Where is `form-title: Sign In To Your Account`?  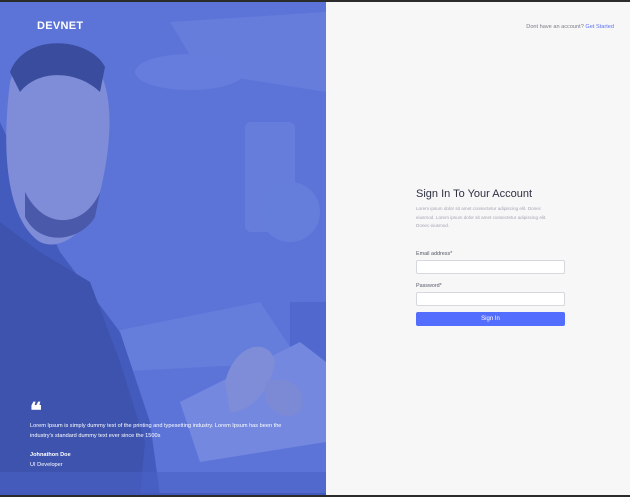
form-title: Sign In To Your Account is located at coordinates (474, 194).